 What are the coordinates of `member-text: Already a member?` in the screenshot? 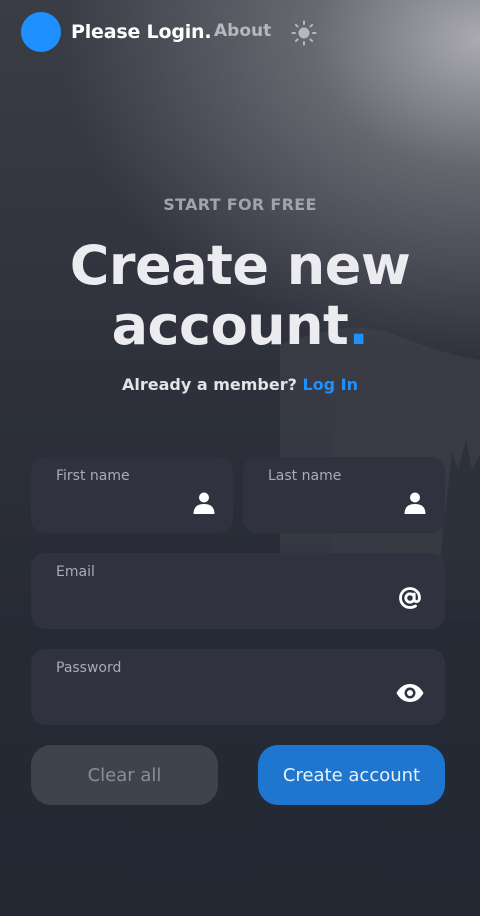 It's located at (209, 384).